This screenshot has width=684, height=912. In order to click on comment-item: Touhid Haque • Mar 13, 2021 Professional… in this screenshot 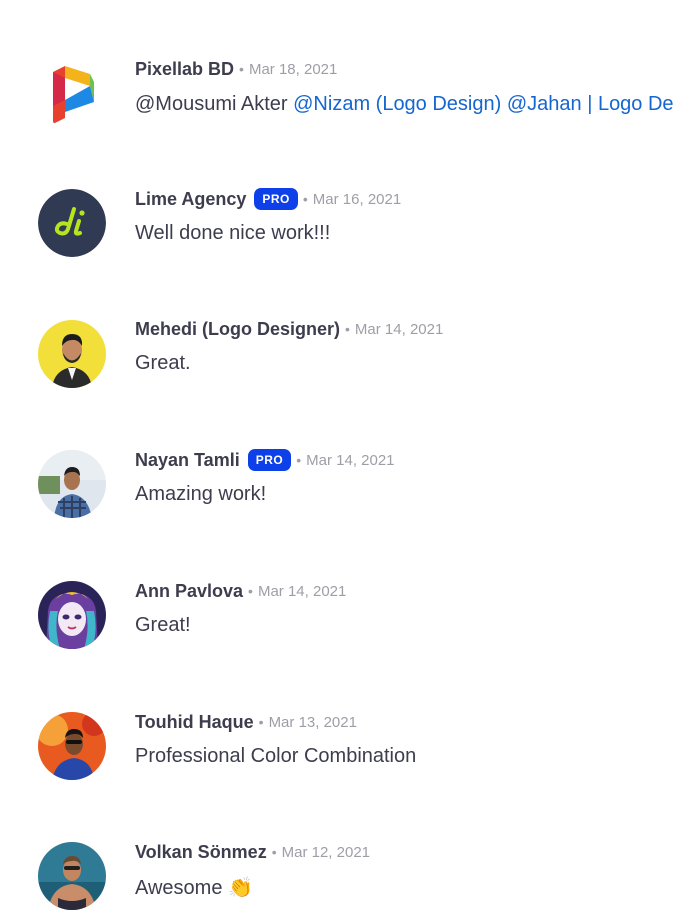, I will do `click(342, 761)`.